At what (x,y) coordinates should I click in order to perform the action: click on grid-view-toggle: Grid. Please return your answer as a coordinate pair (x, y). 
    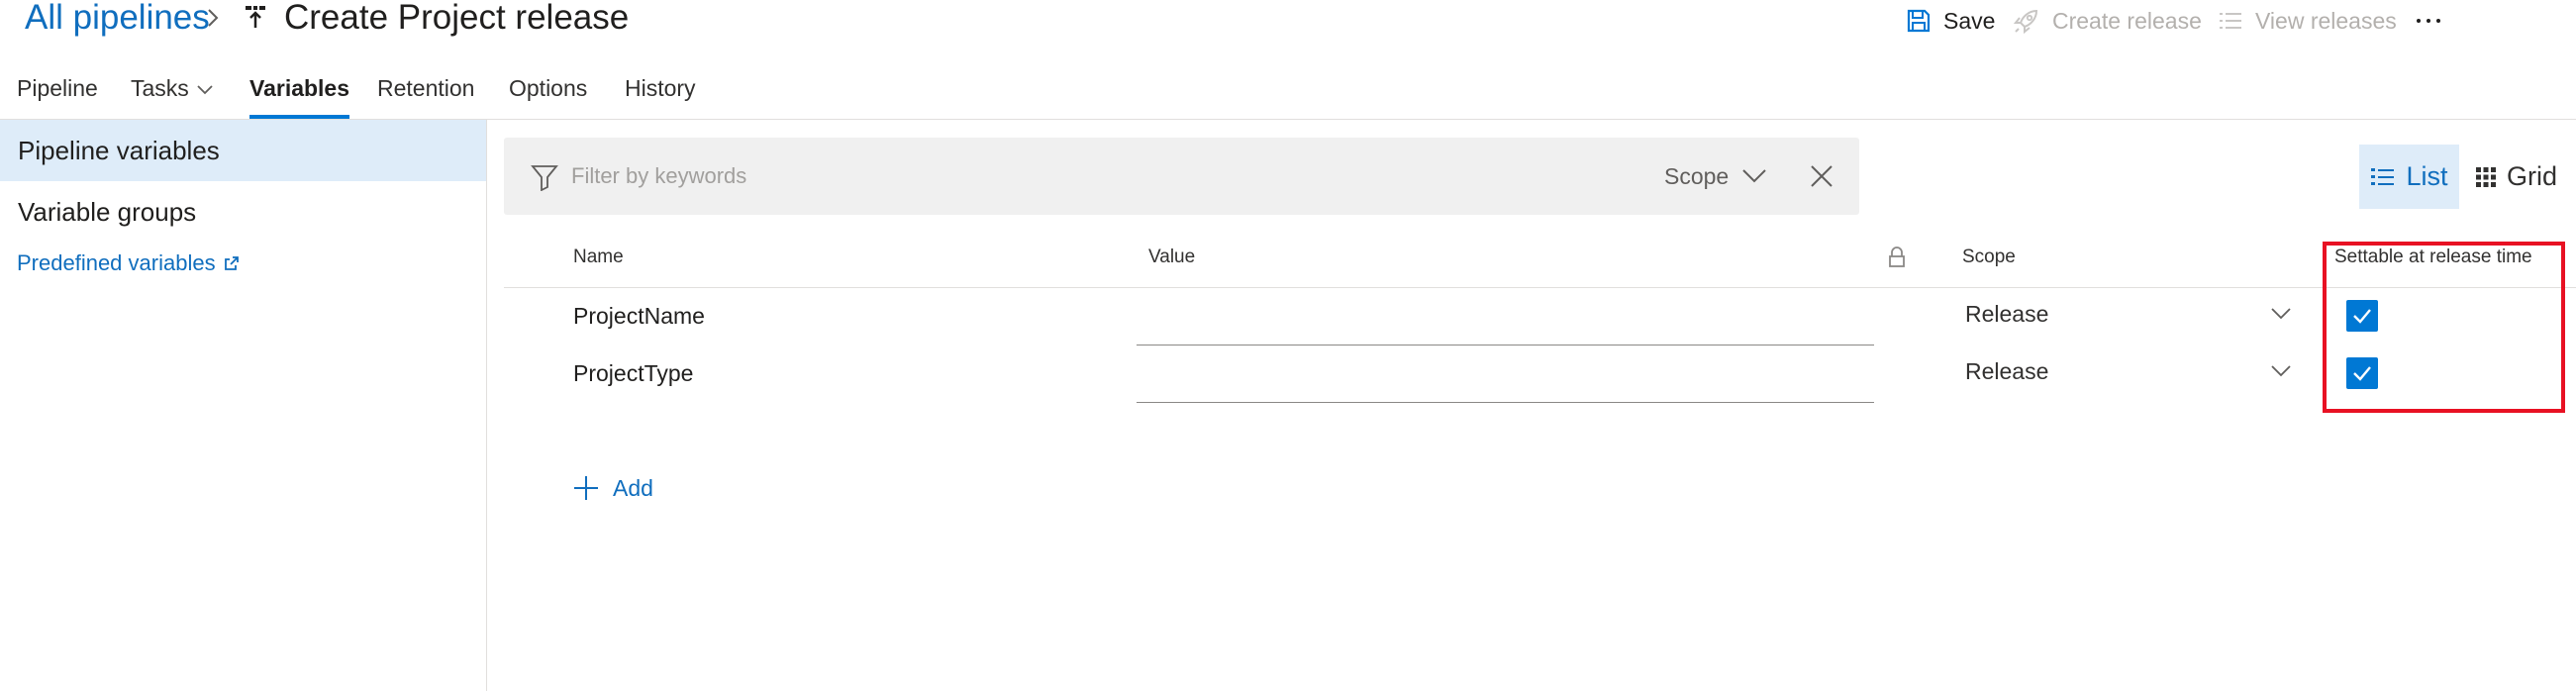
    Looking at the image, I should click on (2524, 177).